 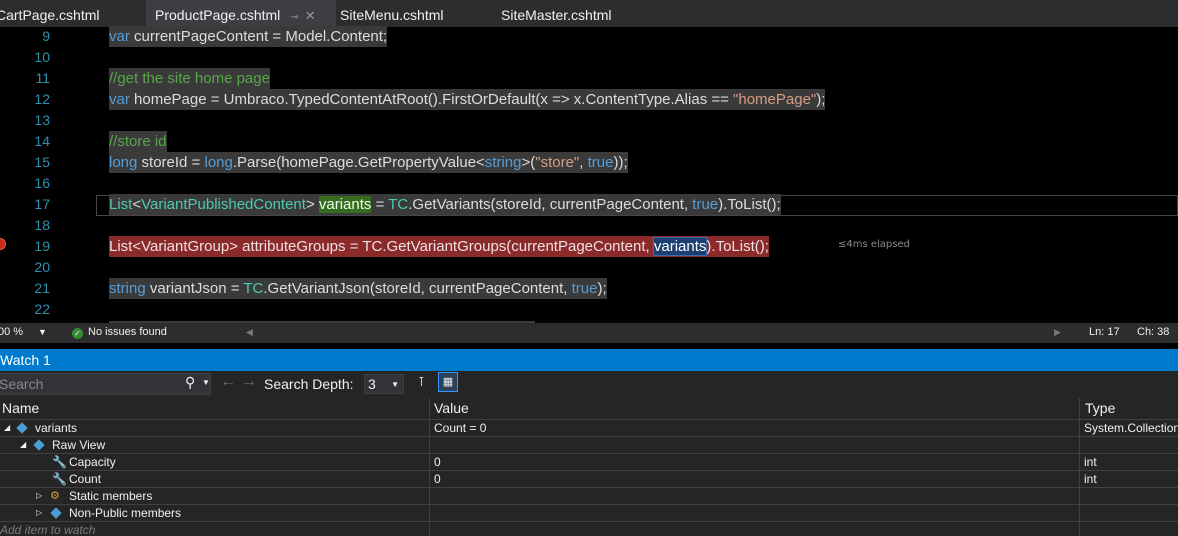 What do you see at coordinates (451, 408) in the screenshot?
I see `column-header-value: Value` at bounding box center [451, 408].